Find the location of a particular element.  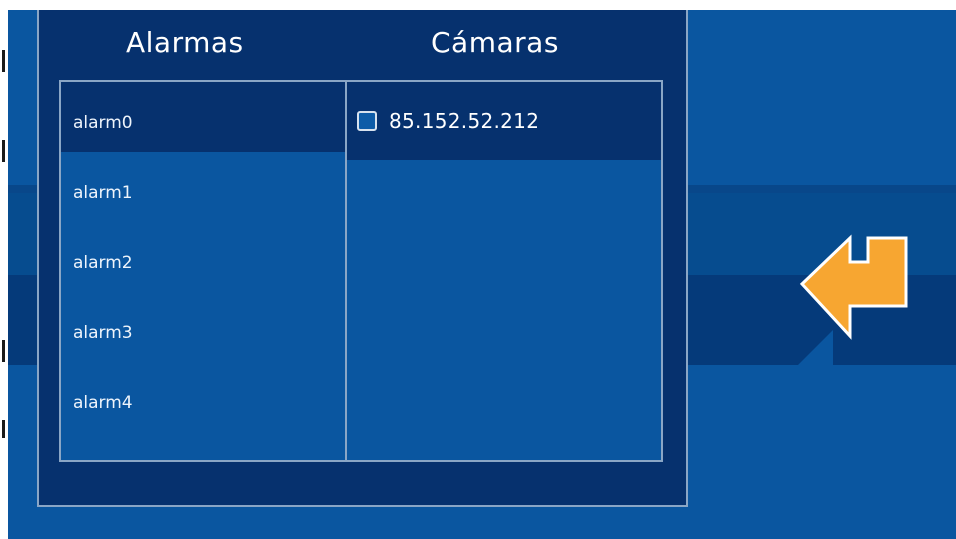

cameras-title: Cámaras is located at coordinates (495, 42).